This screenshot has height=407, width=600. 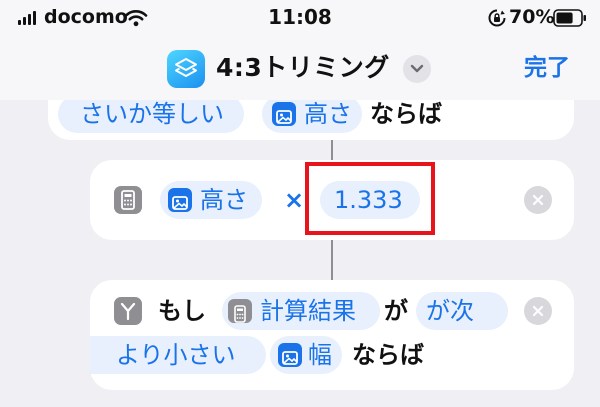 I want to click on done-button: 完了, so click(x=547, y=68).